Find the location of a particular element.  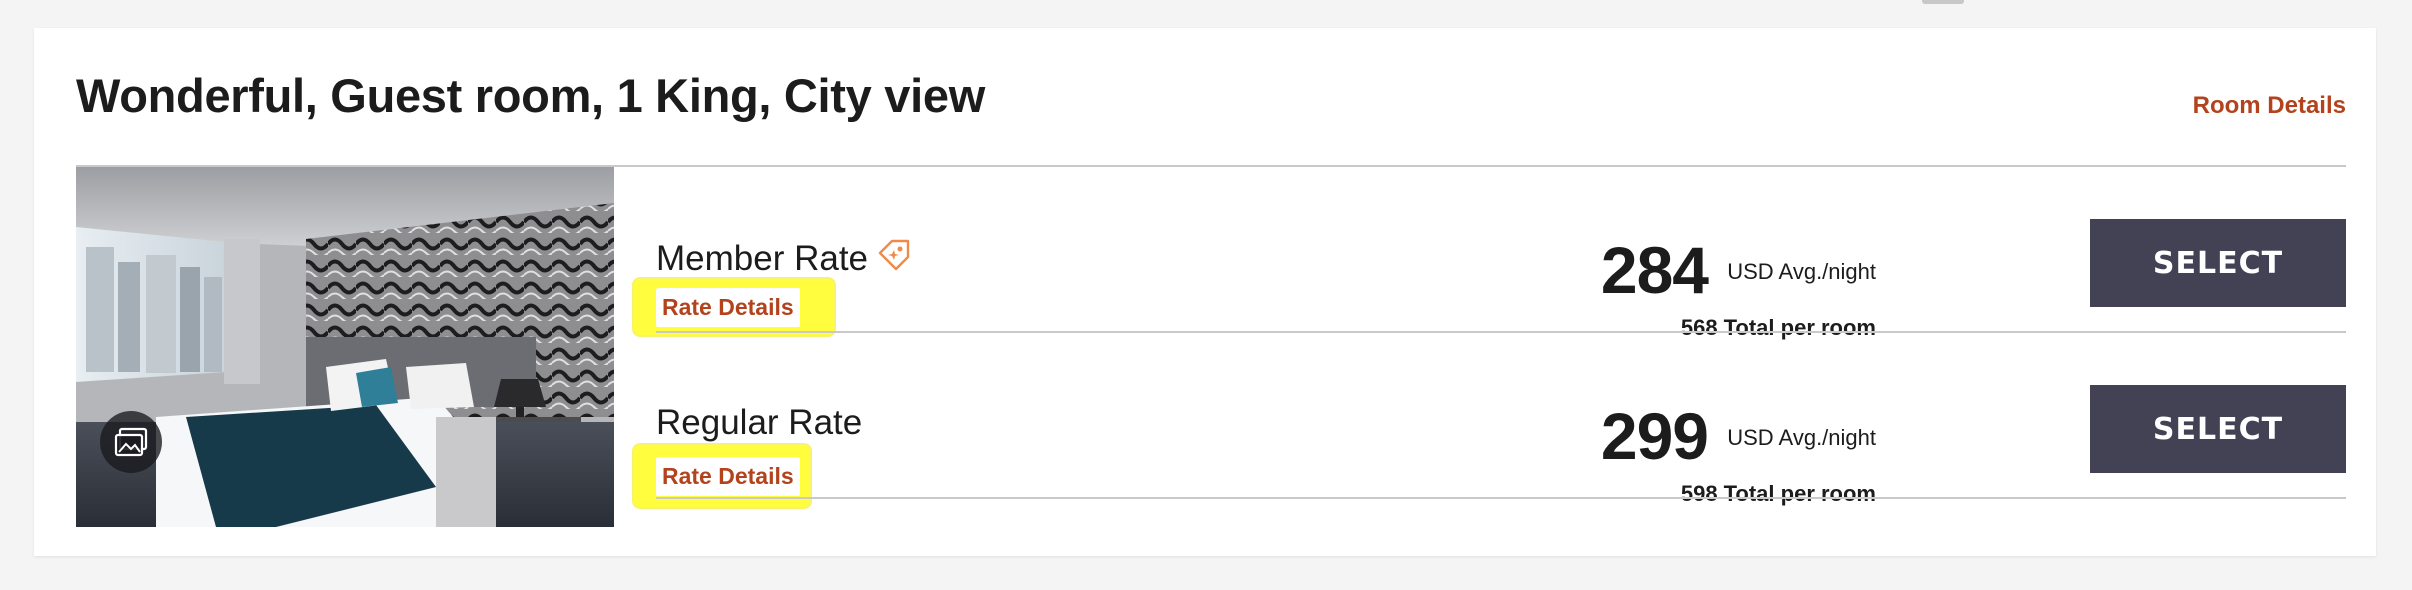

room-photo is located at coordinates (345, 347).